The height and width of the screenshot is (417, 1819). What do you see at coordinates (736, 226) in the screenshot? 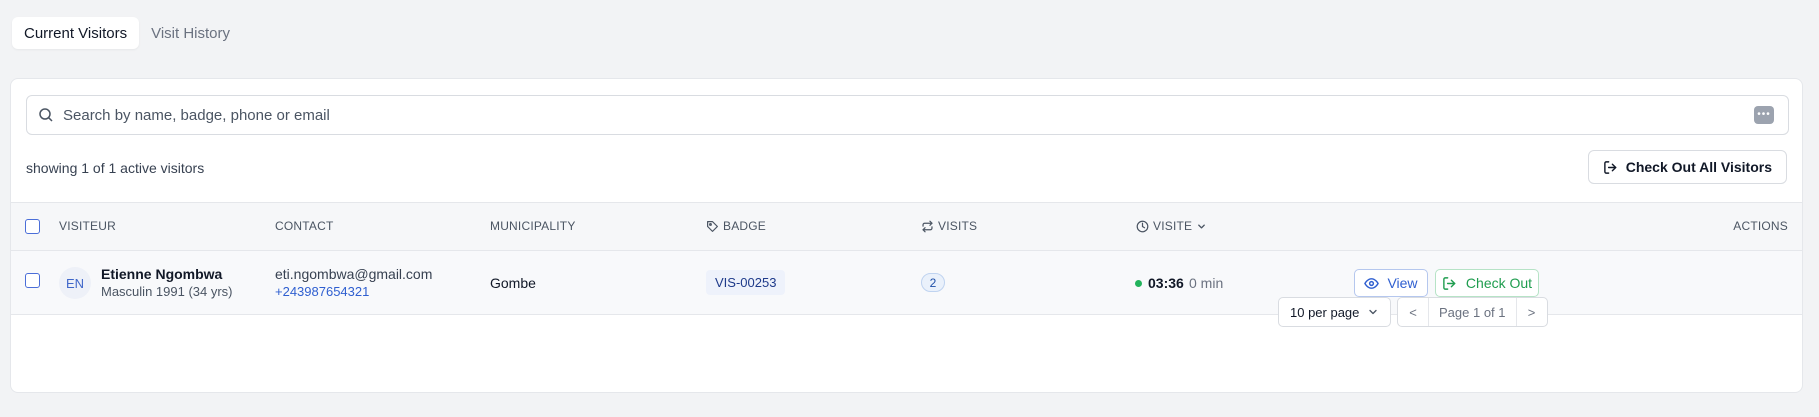
I see `column-badge: BADGE` at bounding box center [736, 226].